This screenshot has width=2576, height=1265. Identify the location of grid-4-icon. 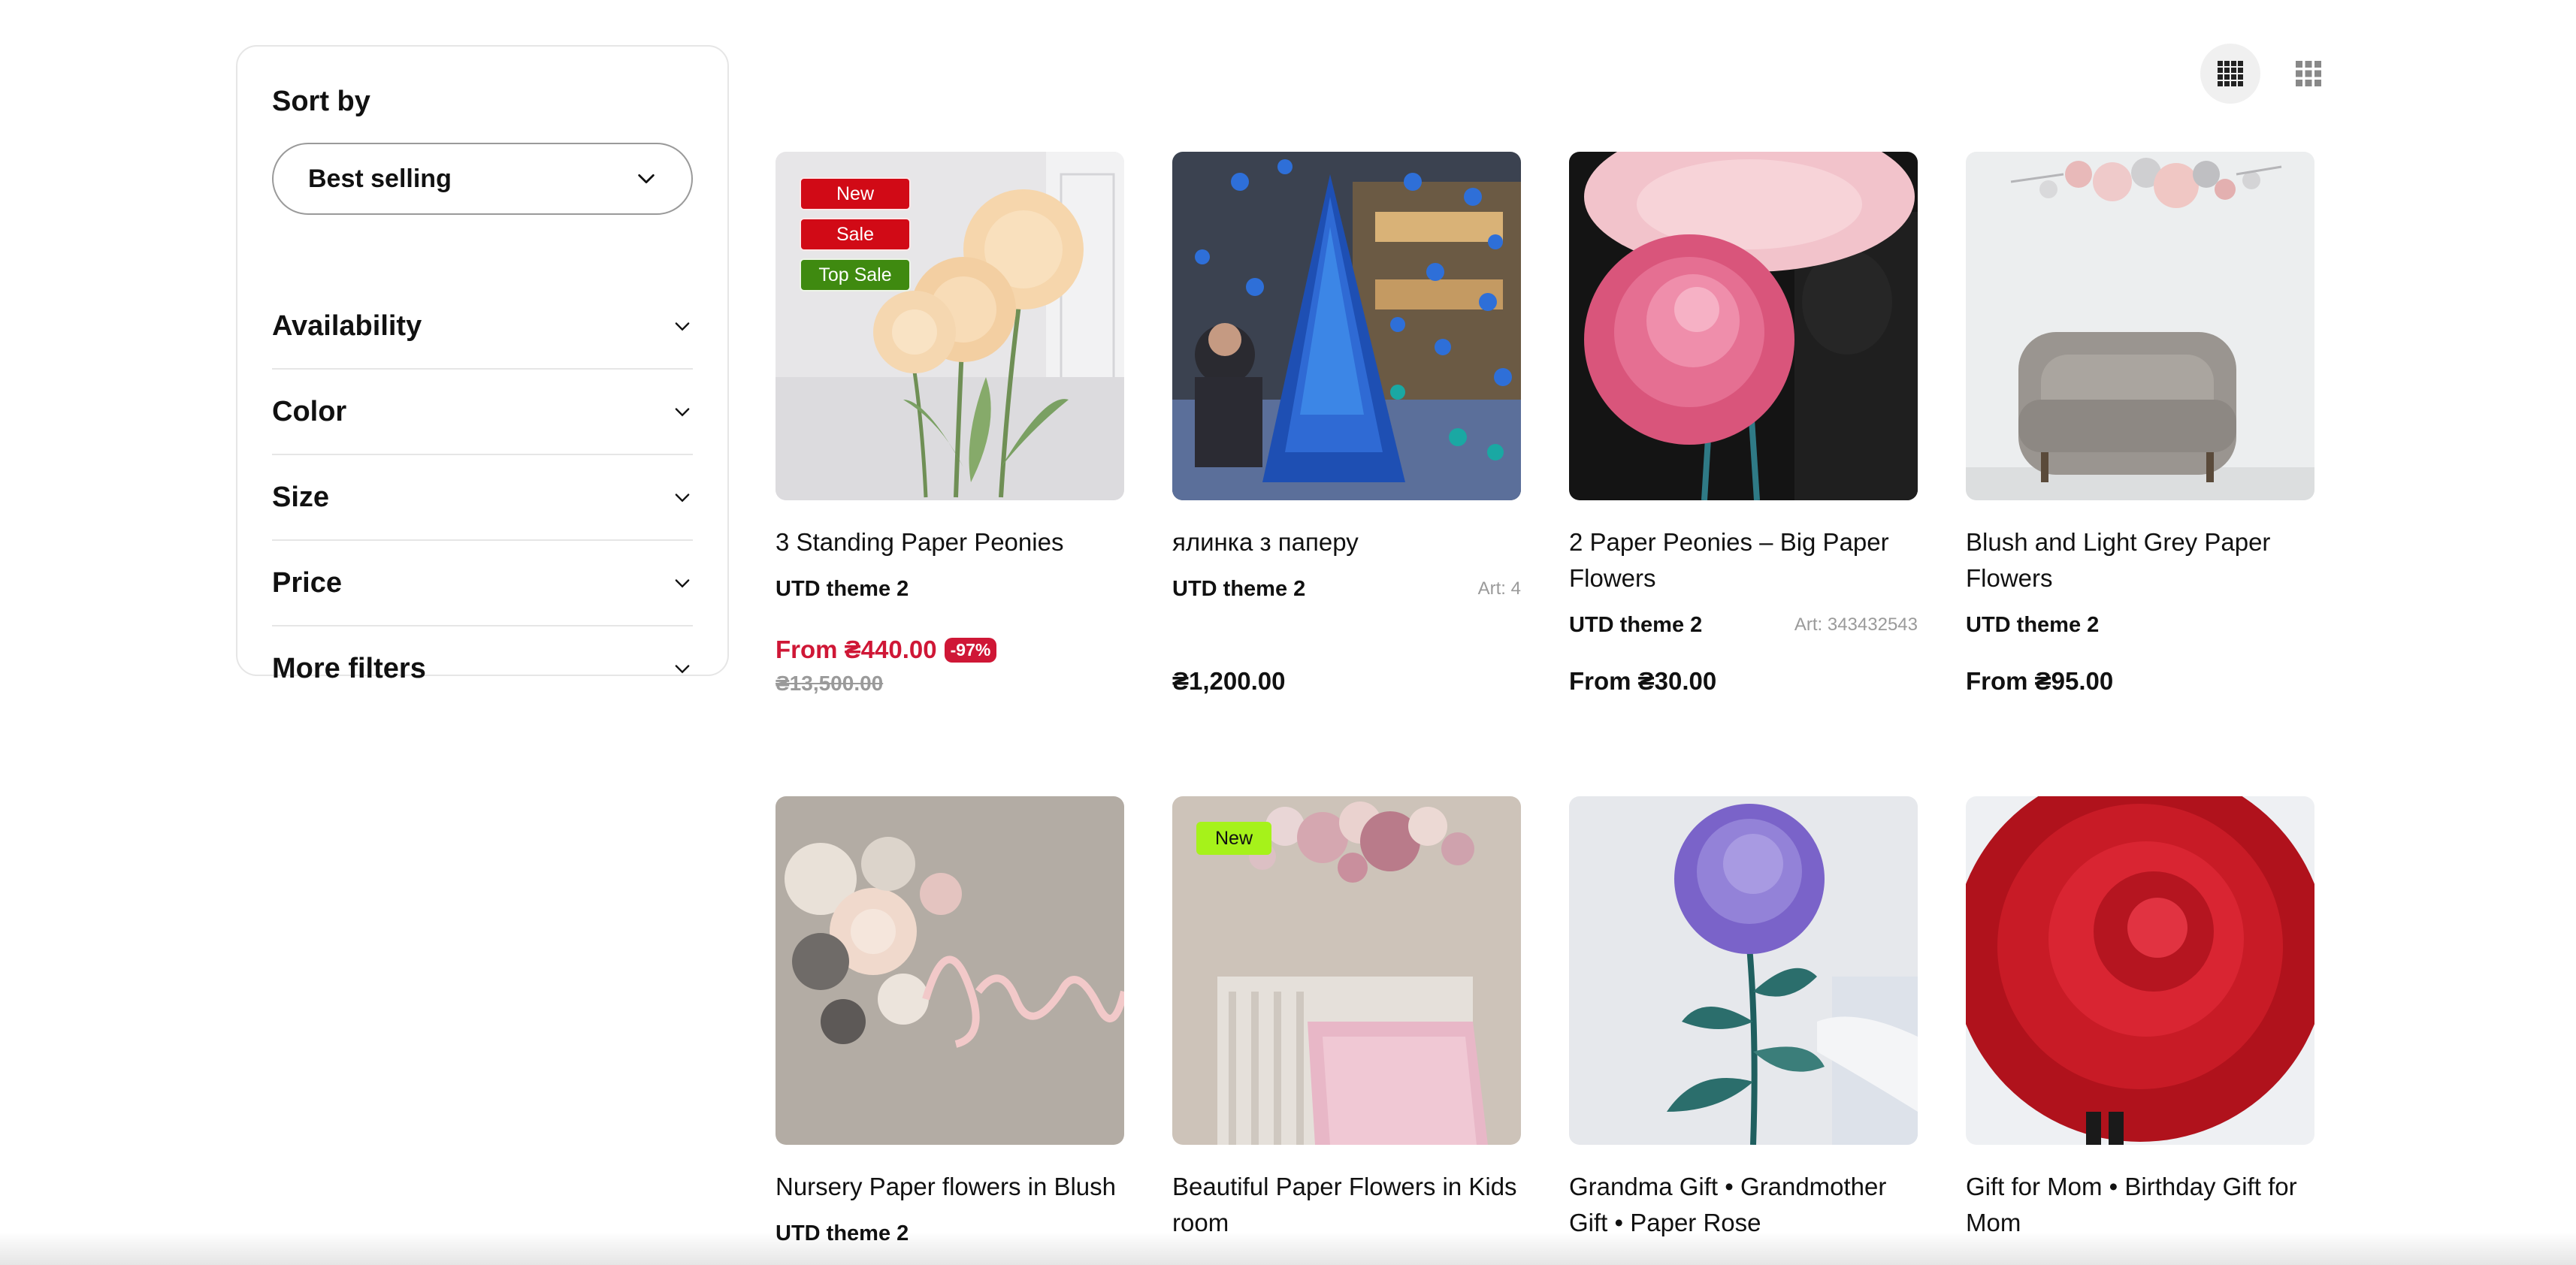
(2230, 73).